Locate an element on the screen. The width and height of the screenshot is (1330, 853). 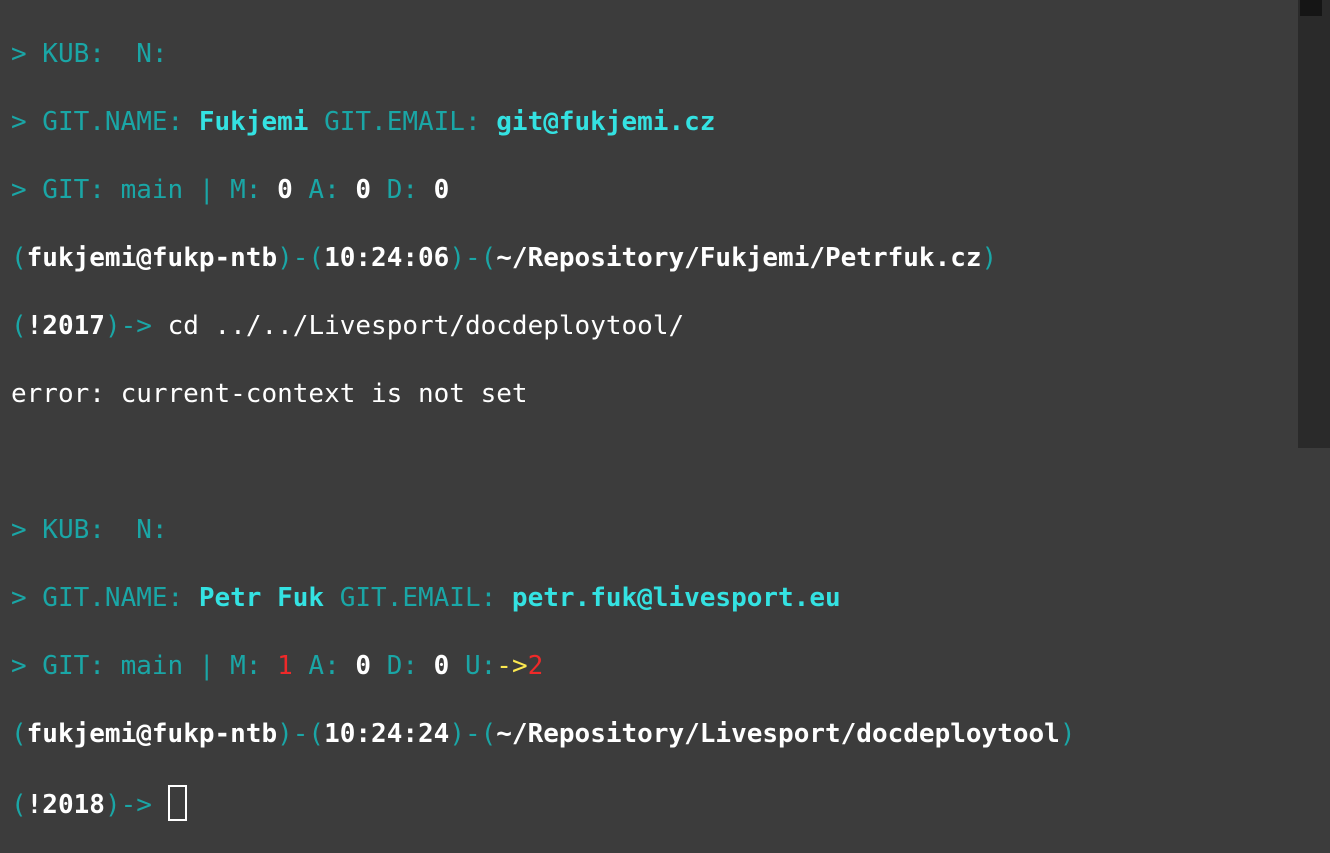
history-number: !2018 is located at coordinates (65, 805).